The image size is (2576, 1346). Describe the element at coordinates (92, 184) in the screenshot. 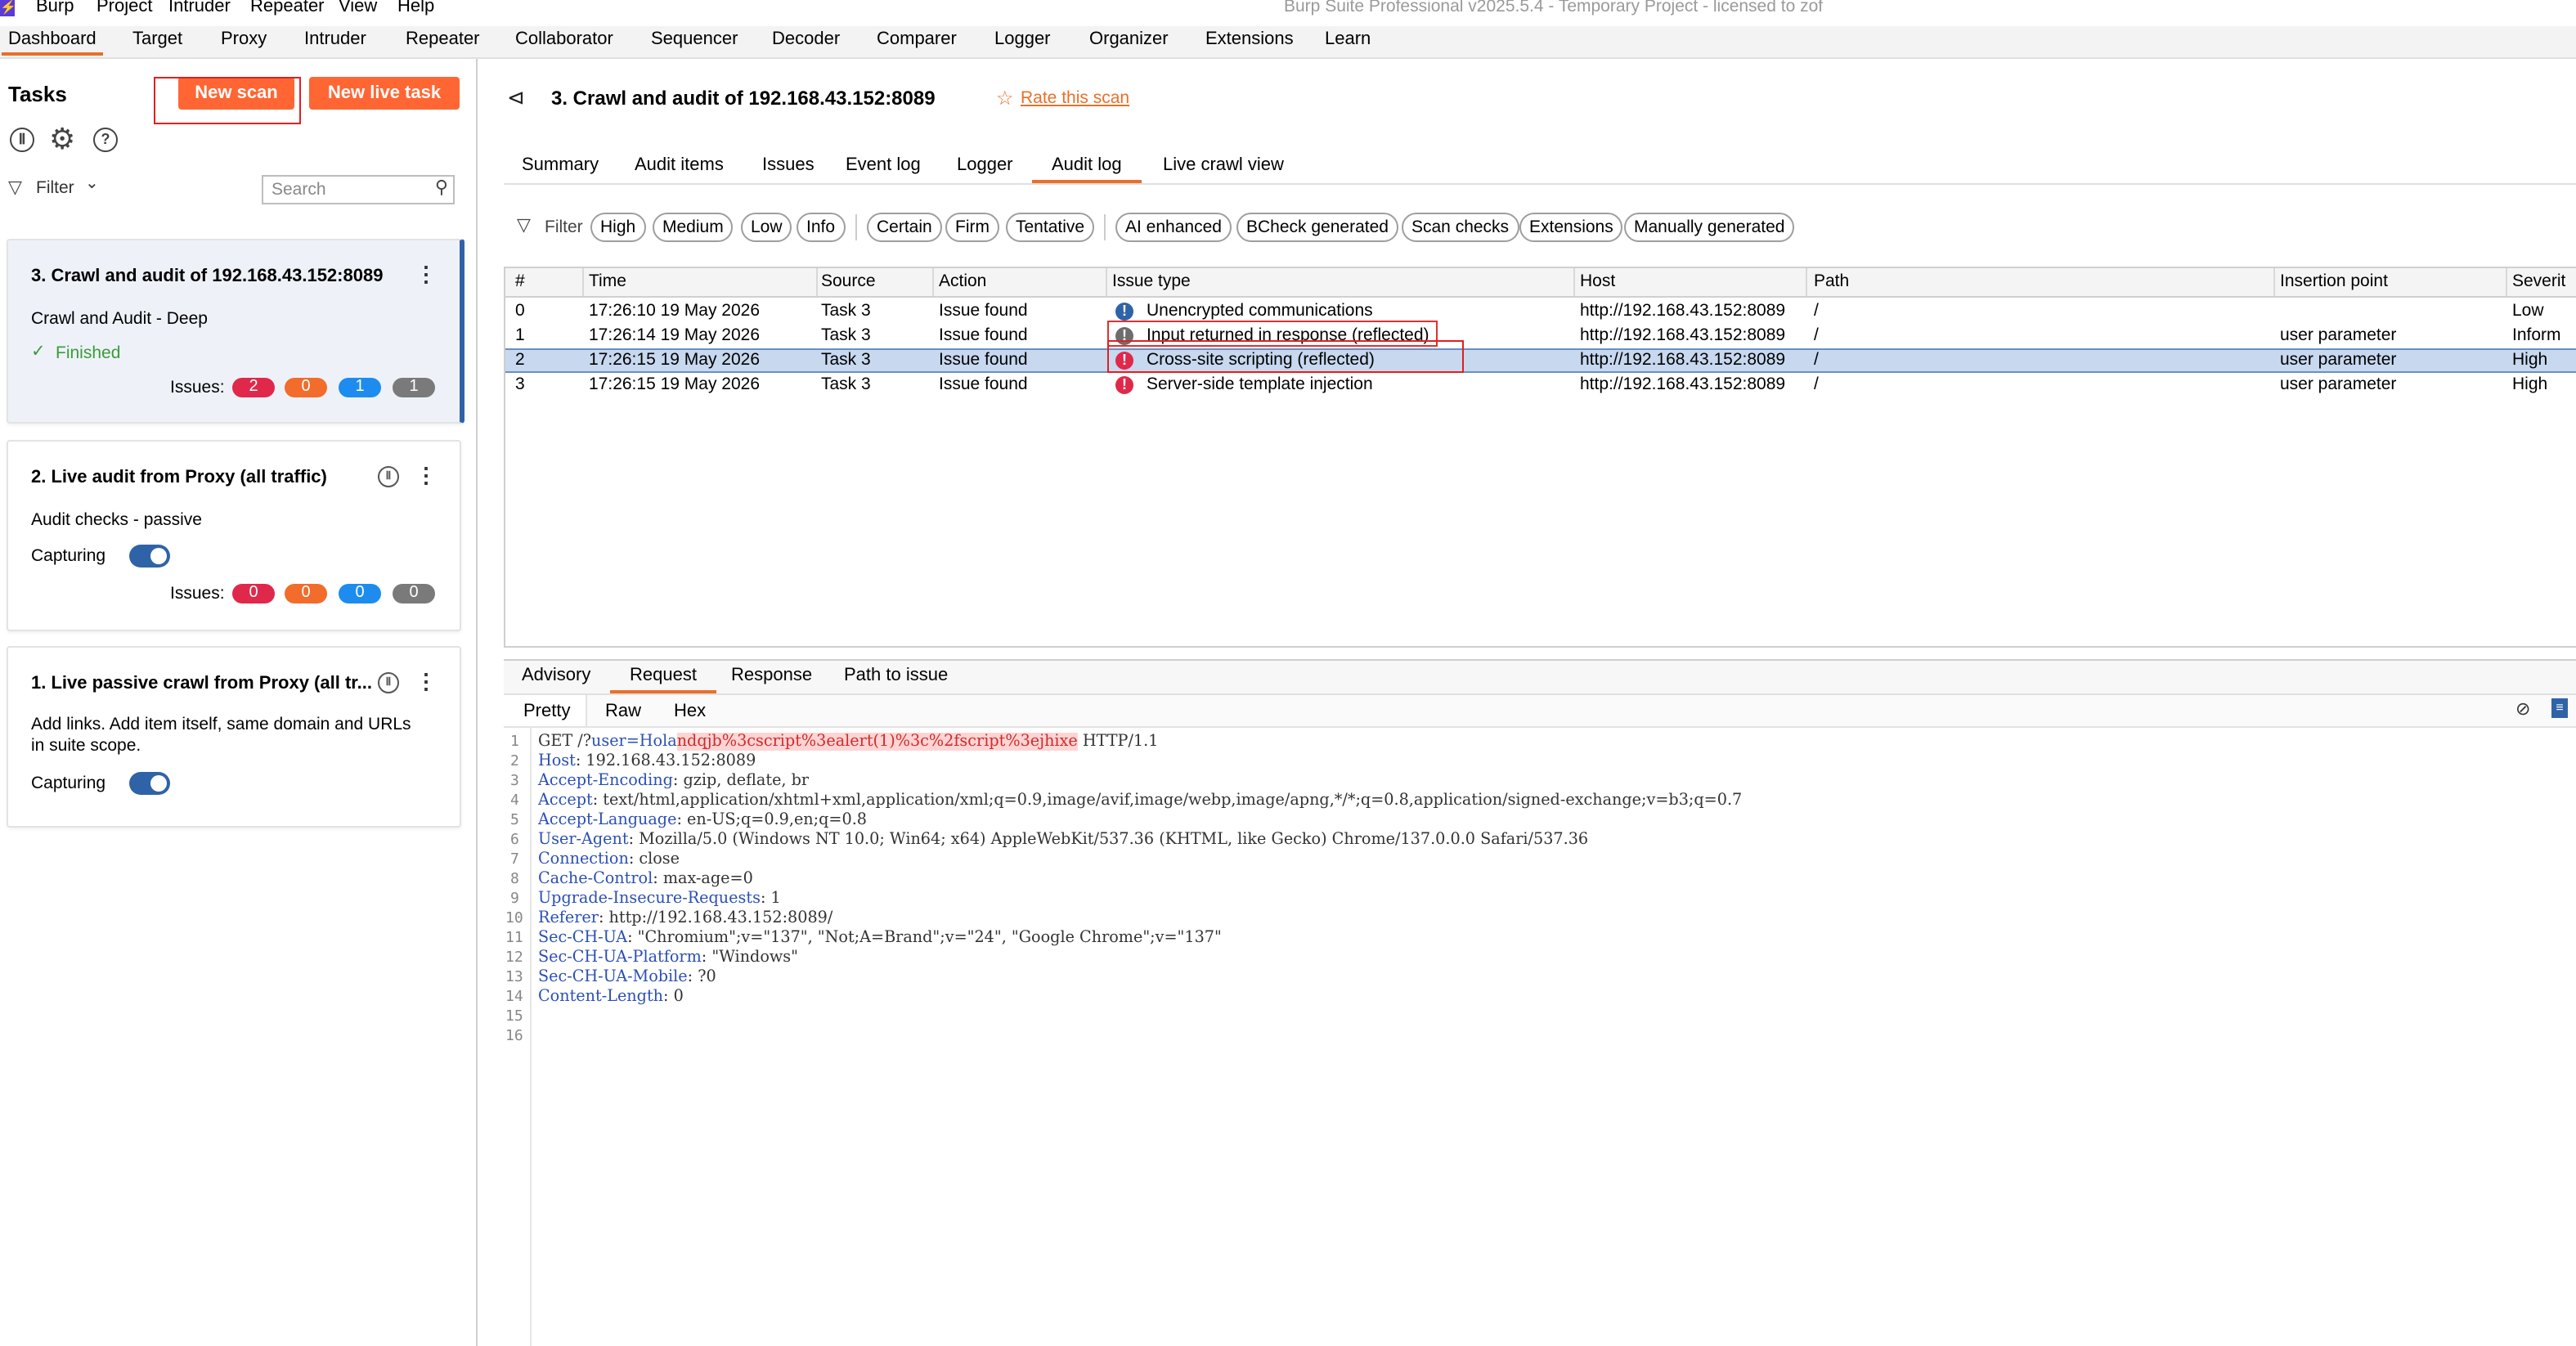

I see `chevron-down-icon: ⌄` at that location.